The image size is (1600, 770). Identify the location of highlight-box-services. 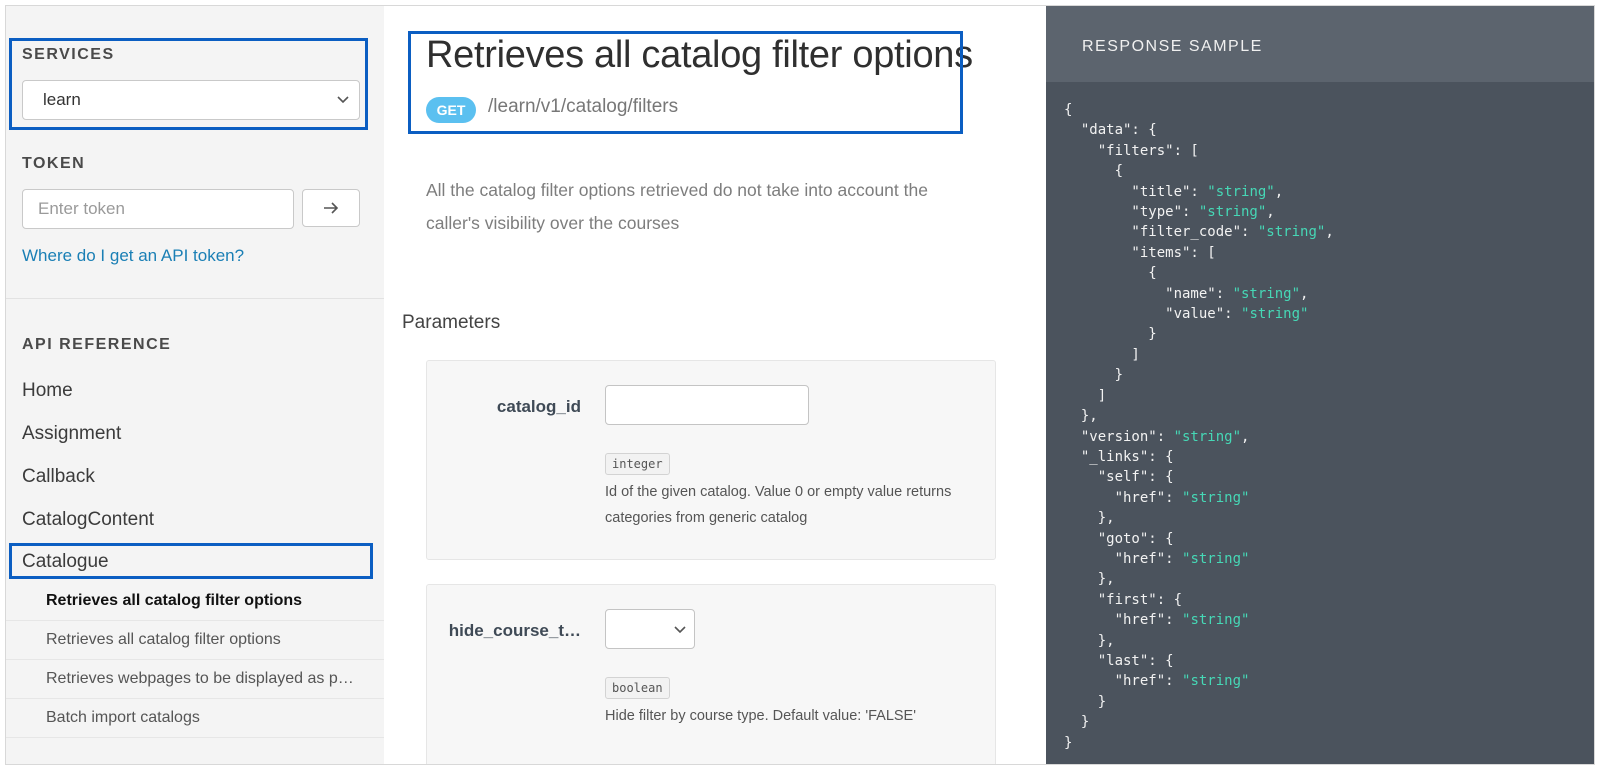
(188, 84).